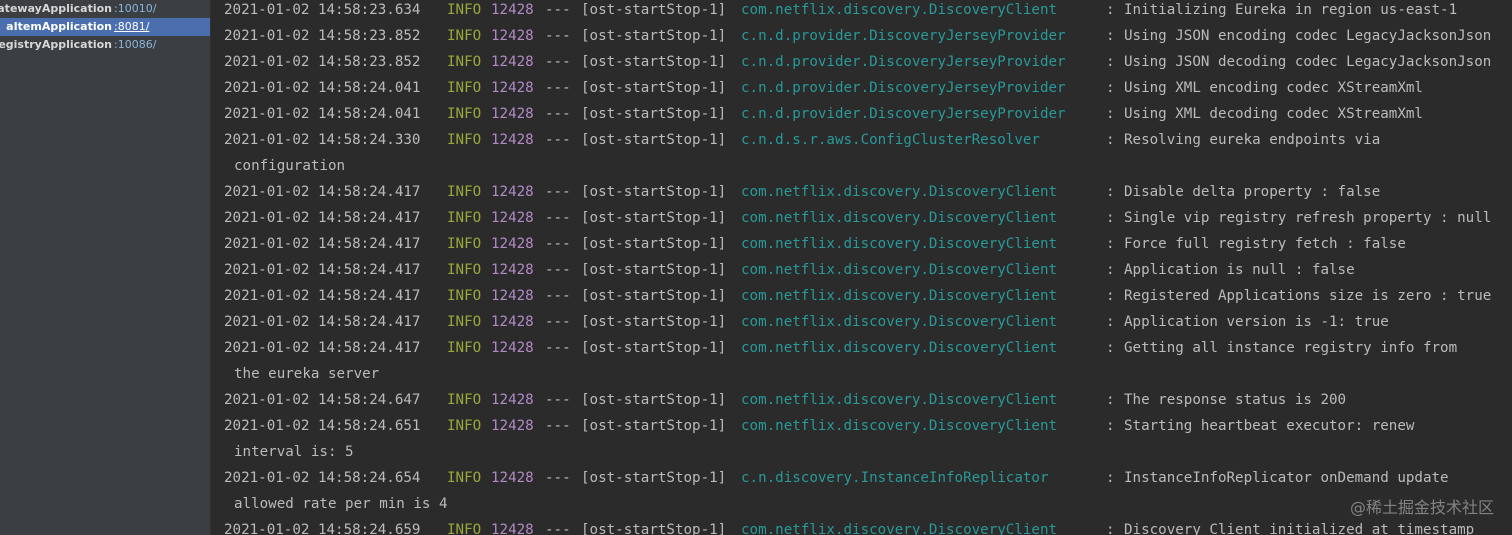 This screenshot has height=535, width=1512. Describe the element at coordinates (1235, 400) in the screenshot. I see `log-message: The response status is 200` at that location.